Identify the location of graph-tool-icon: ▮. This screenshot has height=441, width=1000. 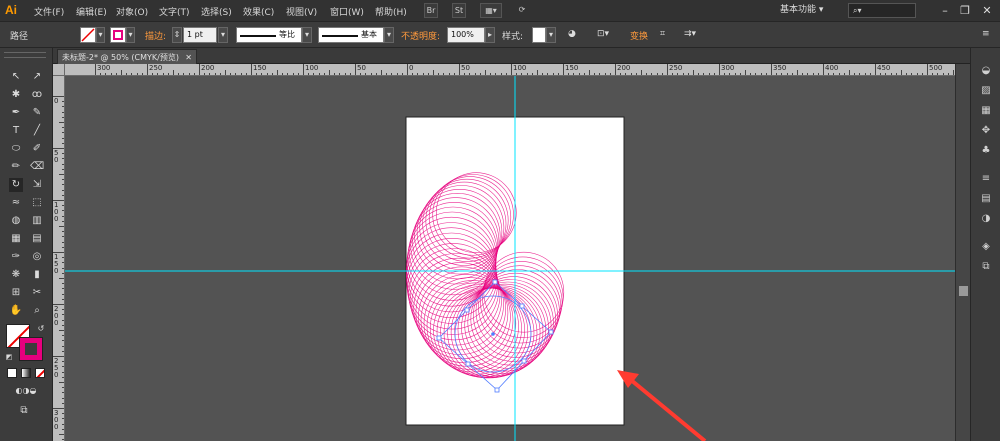
(37, 275).